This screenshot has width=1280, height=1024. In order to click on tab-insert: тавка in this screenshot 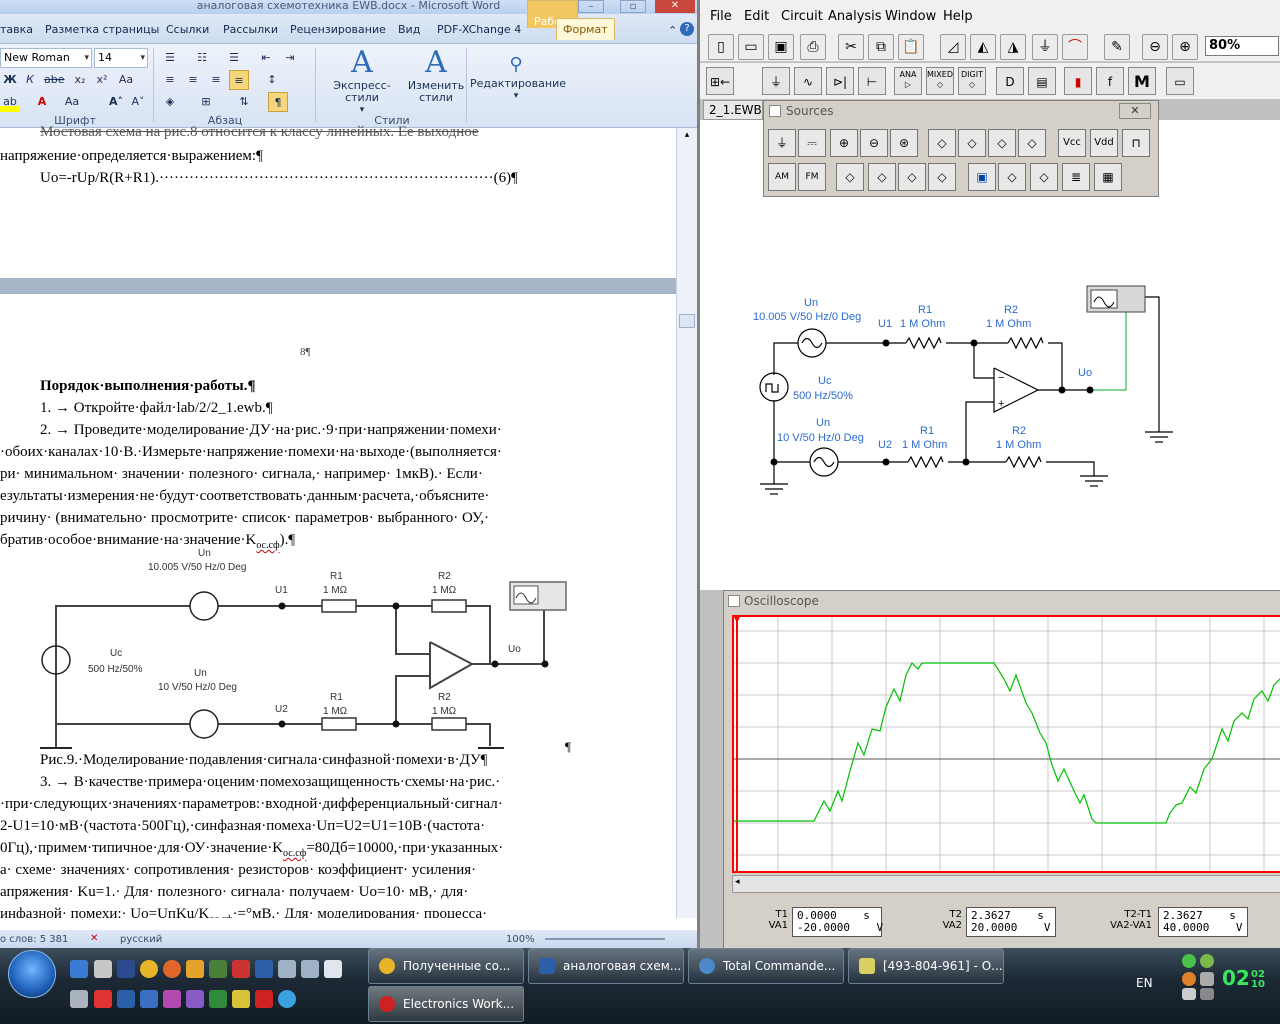, I will do `click(16, 29)`.